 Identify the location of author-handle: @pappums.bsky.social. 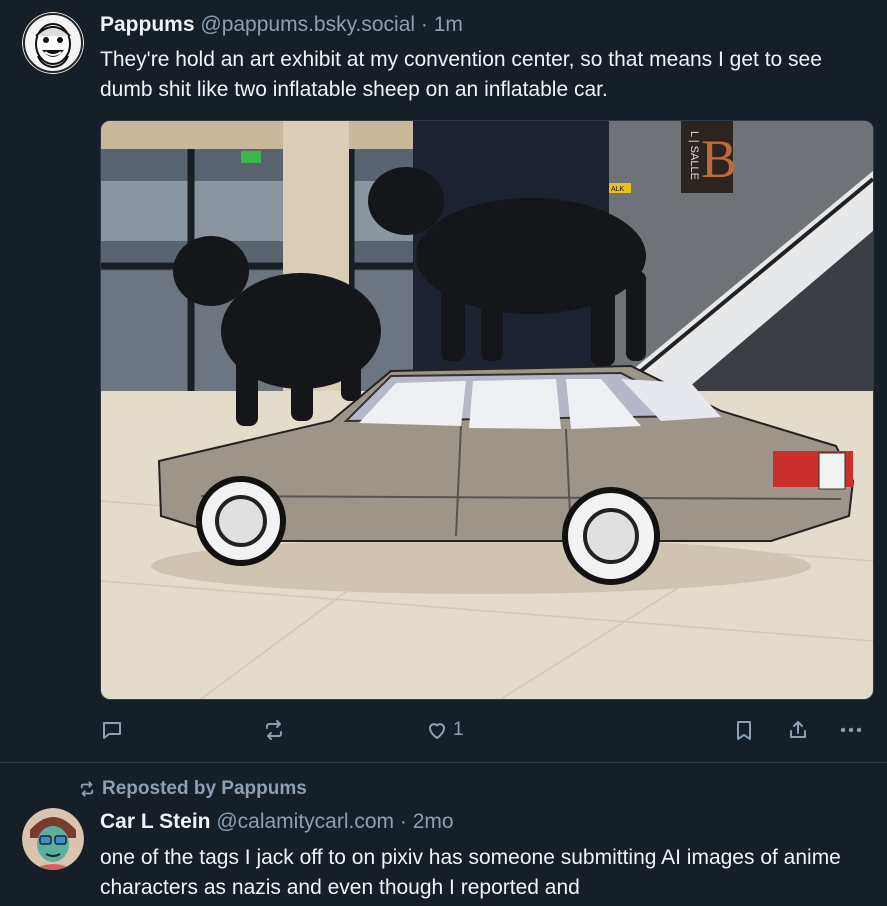
(307, 24).